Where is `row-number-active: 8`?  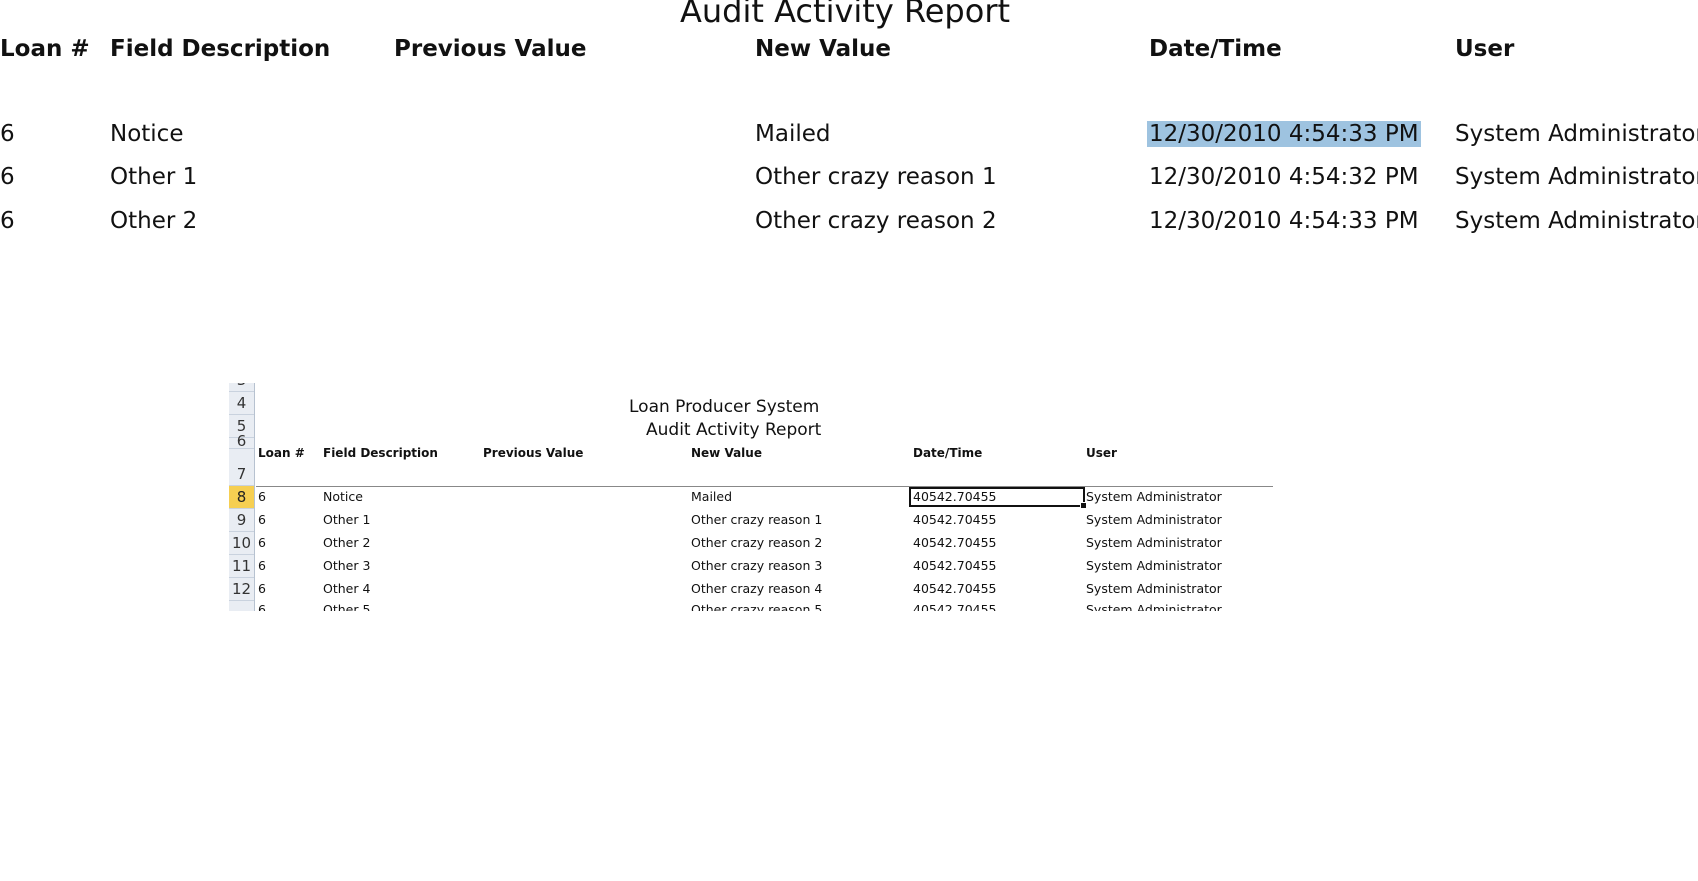
row-number-active: 8 is located at coordinates (241, 497).